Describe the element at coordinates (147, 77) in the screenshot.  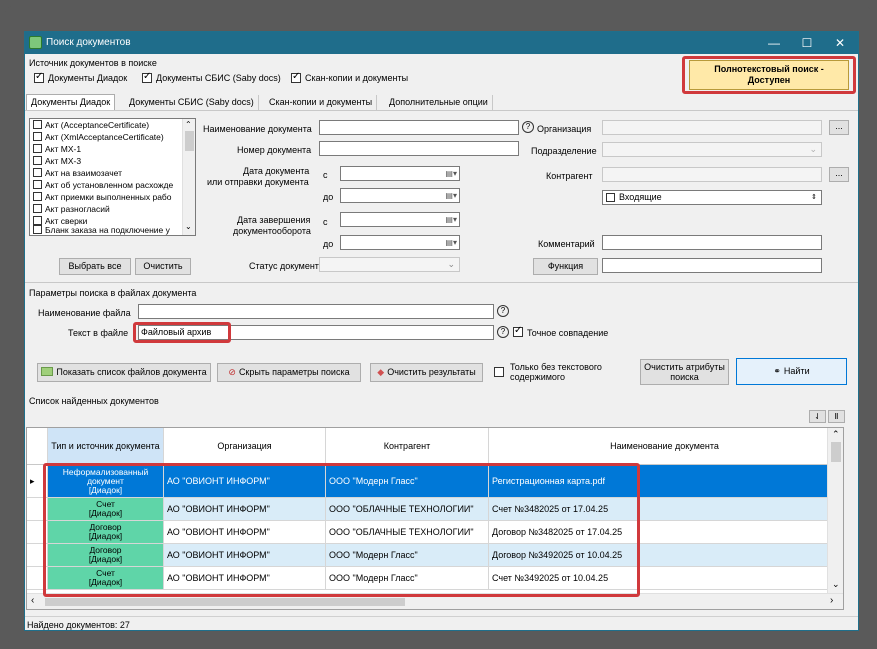
I see `sbis-checkbox` at that location.